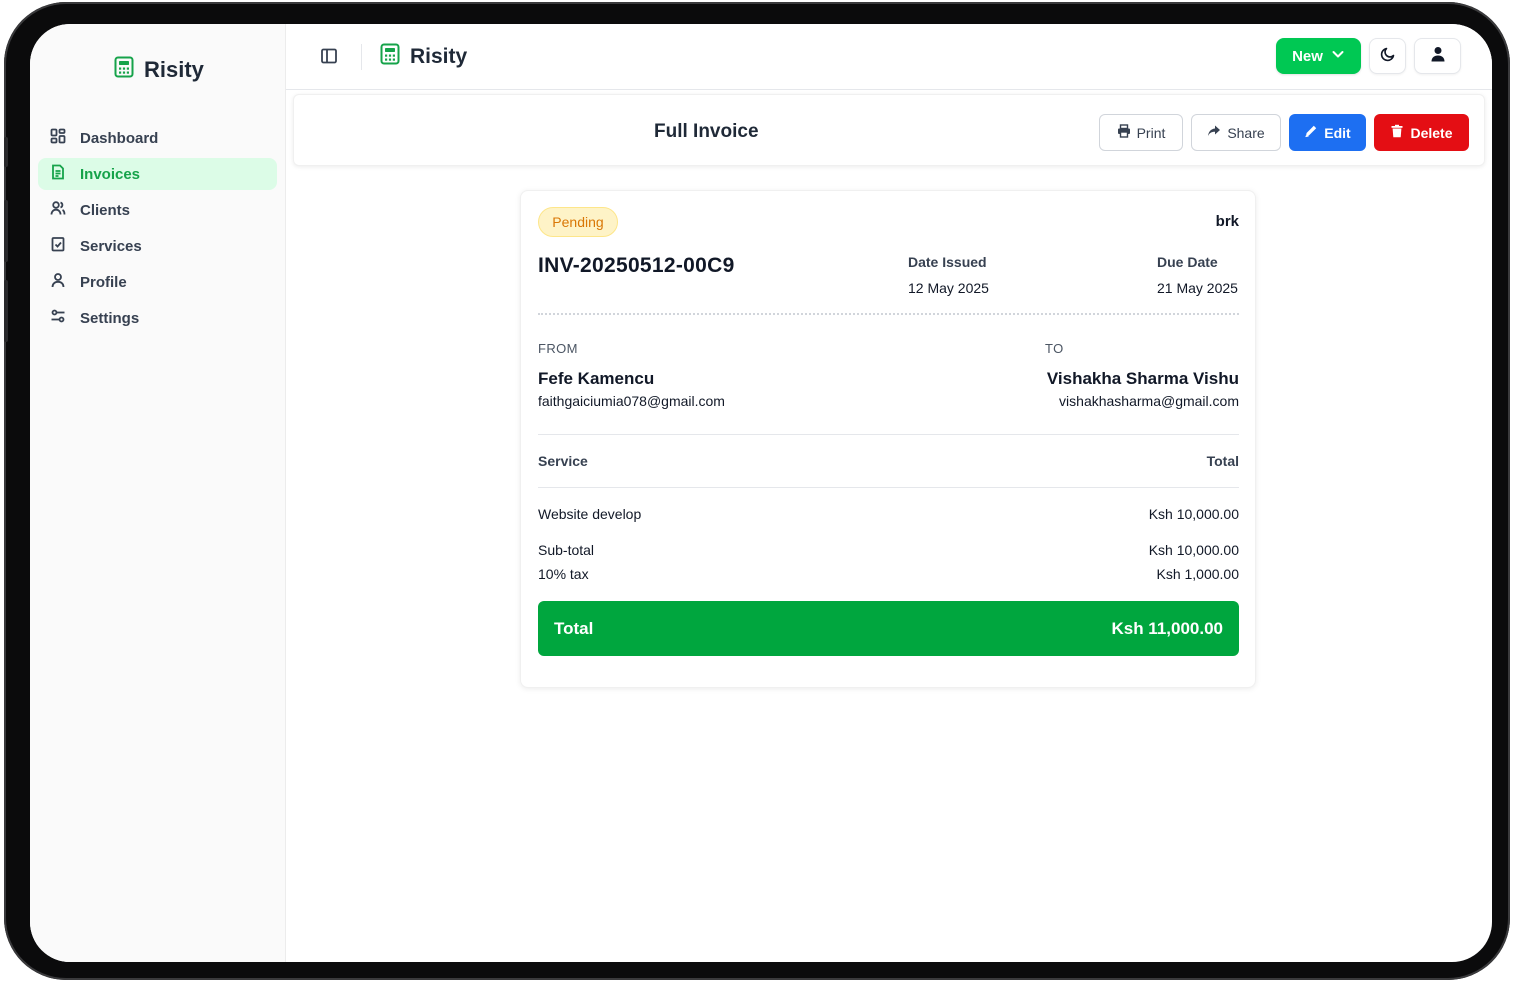  What do you see at coordinates (1193, 514) in the screenshot?
I see `line-item-total: Ksh 10,000.00` at bounding box center [1193, 514].